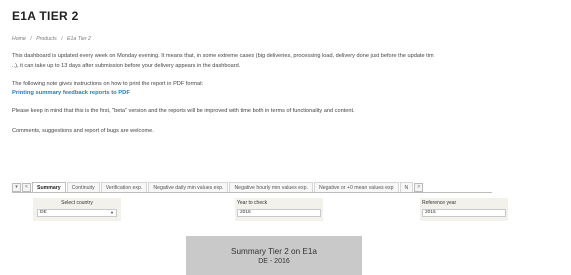  I want to click on country-select: DE ▼, so click(77, 213).